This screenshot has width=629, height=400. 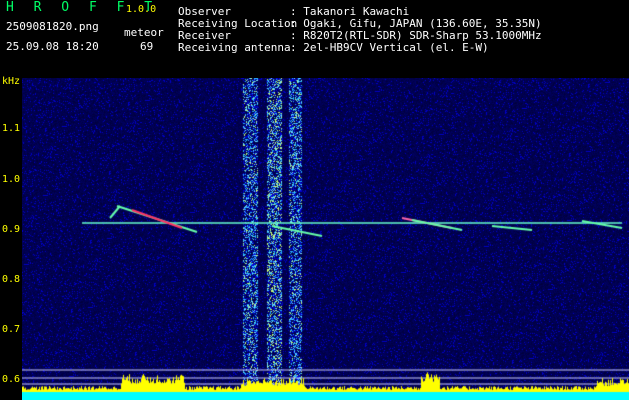 What do you see at coordinates (52, 46) in the screenshot?
I see `datetime: 25.09.08 18:20` at bounding box center [52, 46].